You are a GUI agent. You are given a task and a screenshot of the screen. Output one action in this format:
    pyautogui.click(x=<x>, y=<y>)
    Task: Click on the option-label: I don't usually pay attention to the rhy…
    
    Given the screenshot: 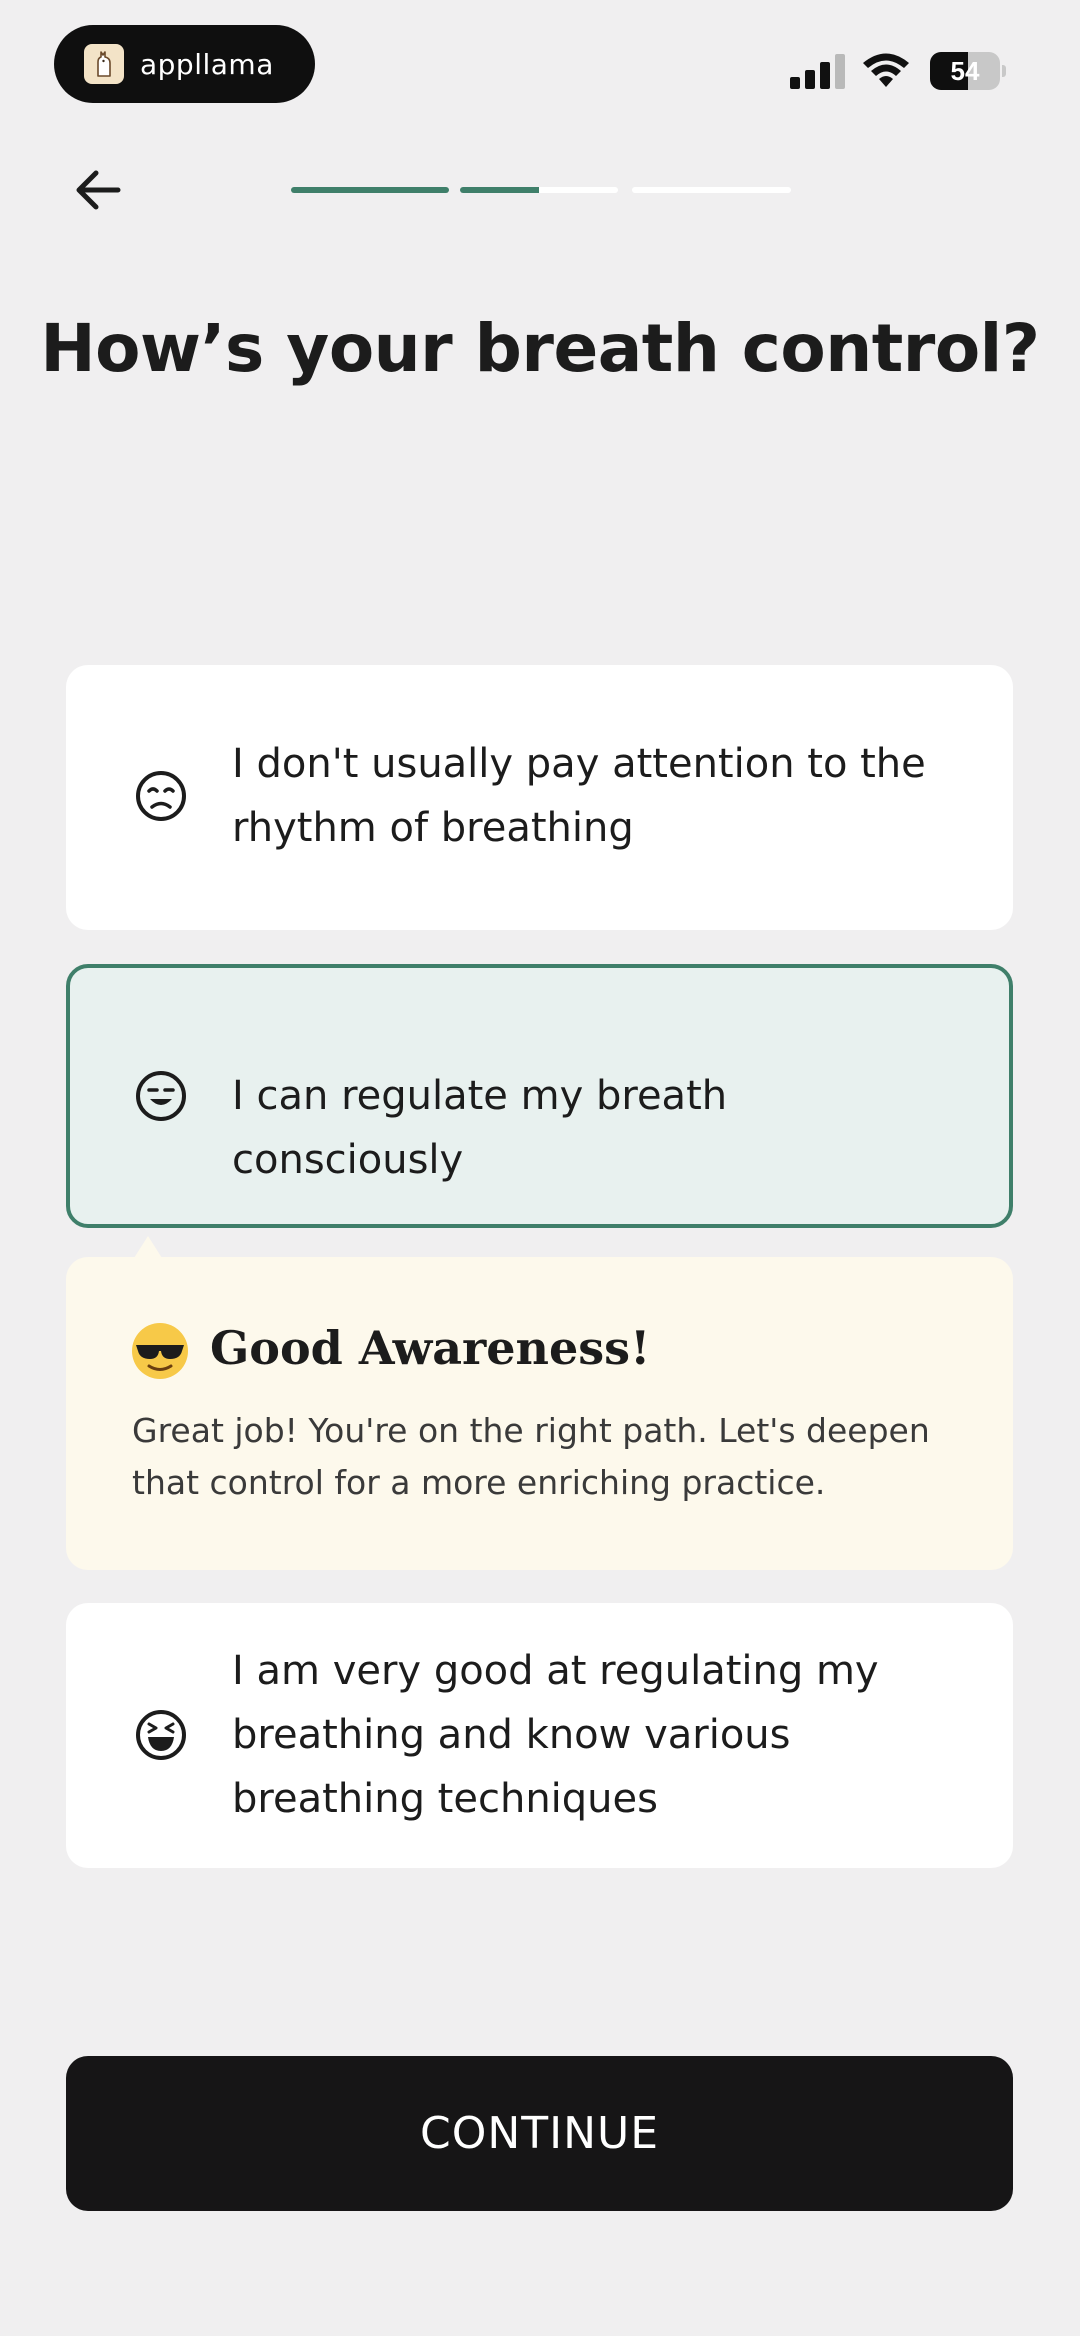 What is the action you would take?
    pyautogui.click(x=579, y=796)
    